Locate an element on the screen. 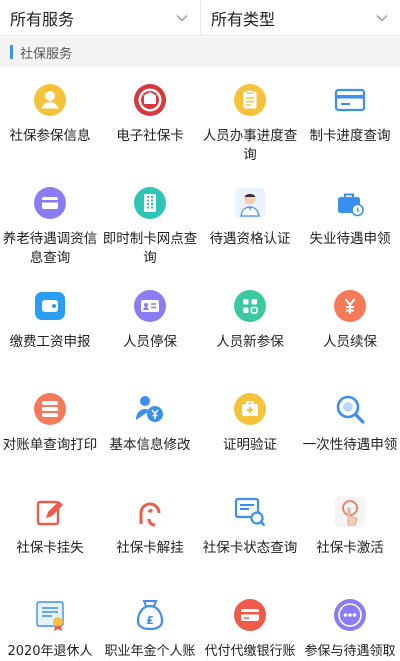 Image resolution: width=400 pixels, height=661 pixels. list-document-icon is located at coordinates (50, 409).